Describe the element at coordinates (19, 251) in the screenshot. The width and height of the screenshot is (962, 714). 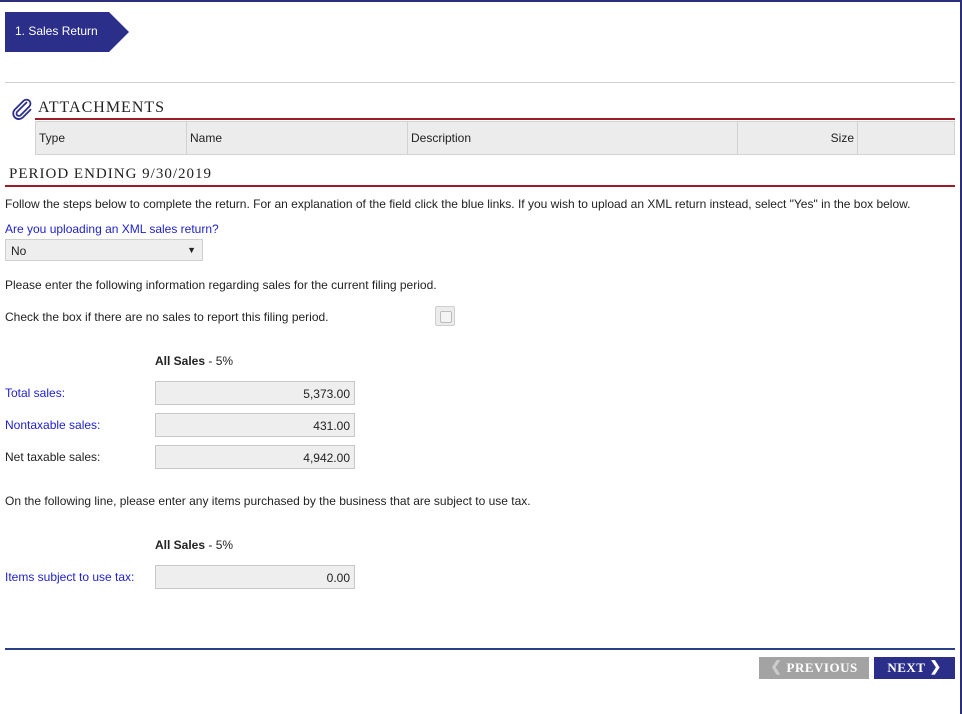
I see `xml-upload-select-value: No` at that location.